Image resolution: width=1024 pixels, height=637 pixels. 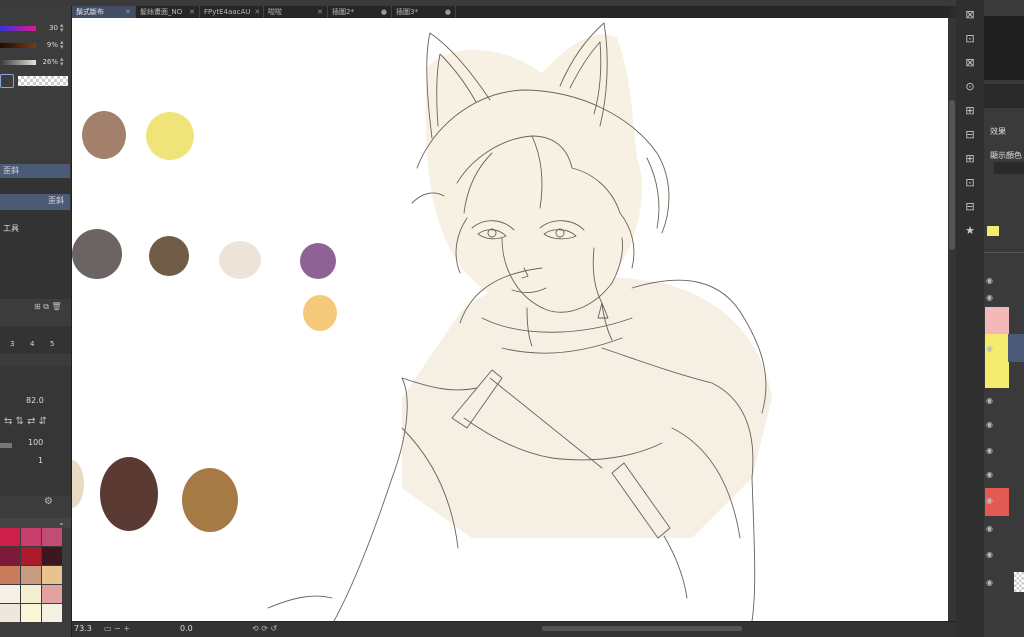 What do you see at coordinates (1016, 348) in the screenshot?
I see `layer-selected` at bounding box center [1016, 348].